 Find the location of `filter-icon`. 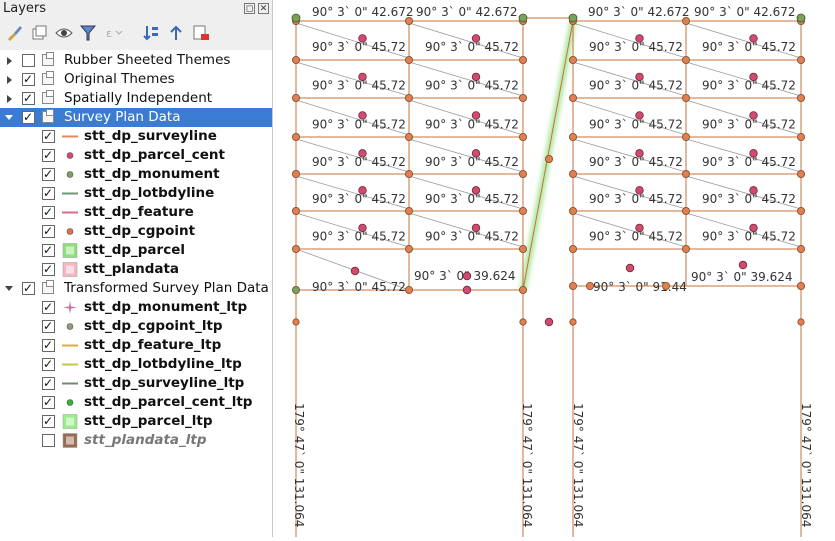

filter-icon is located at coordinates (88, 33).